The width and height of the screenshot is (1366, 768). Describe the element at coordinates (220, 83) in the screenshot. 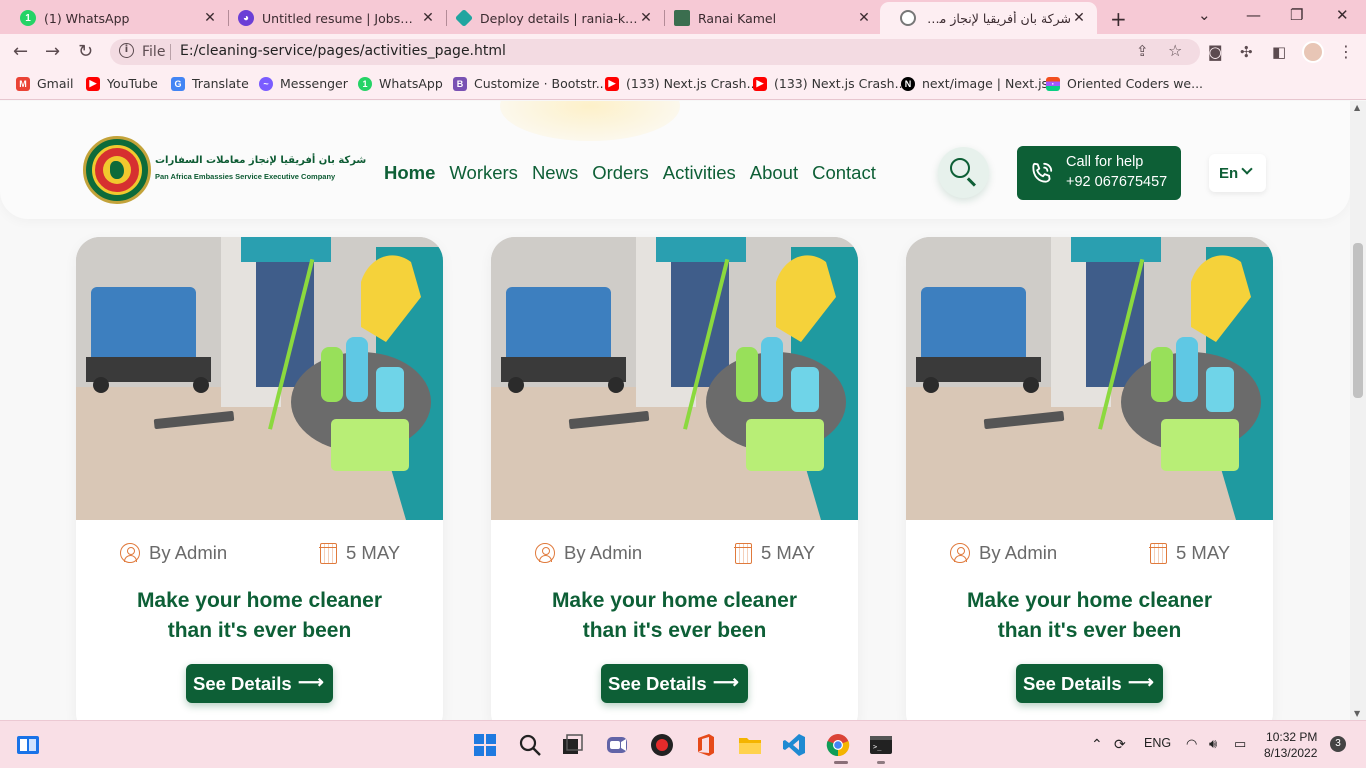

I see `bookmark-label: Translate` at that location.